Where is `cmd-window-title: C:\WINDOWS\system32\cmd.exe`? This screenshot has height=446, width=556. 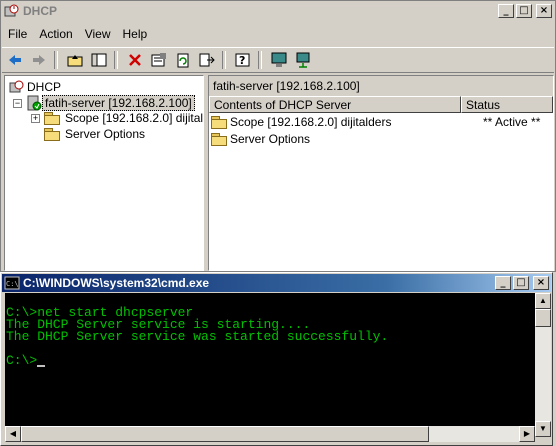
cmd-window-title: C:\WINDOWS\system32\cmd.exe is located at coordinates (116, 283).